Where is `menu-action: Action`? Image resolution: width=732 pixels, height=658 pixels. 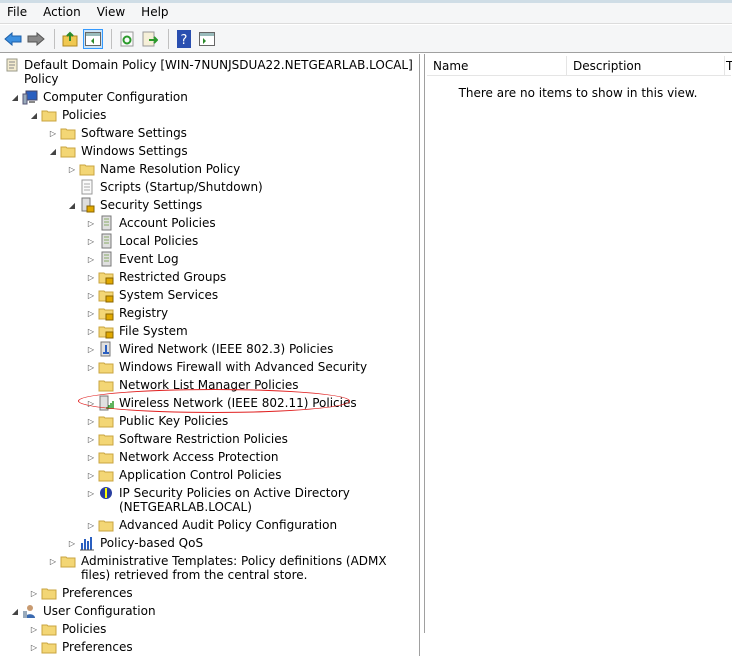 menu-action: Action is located at coordinates (62, 13).